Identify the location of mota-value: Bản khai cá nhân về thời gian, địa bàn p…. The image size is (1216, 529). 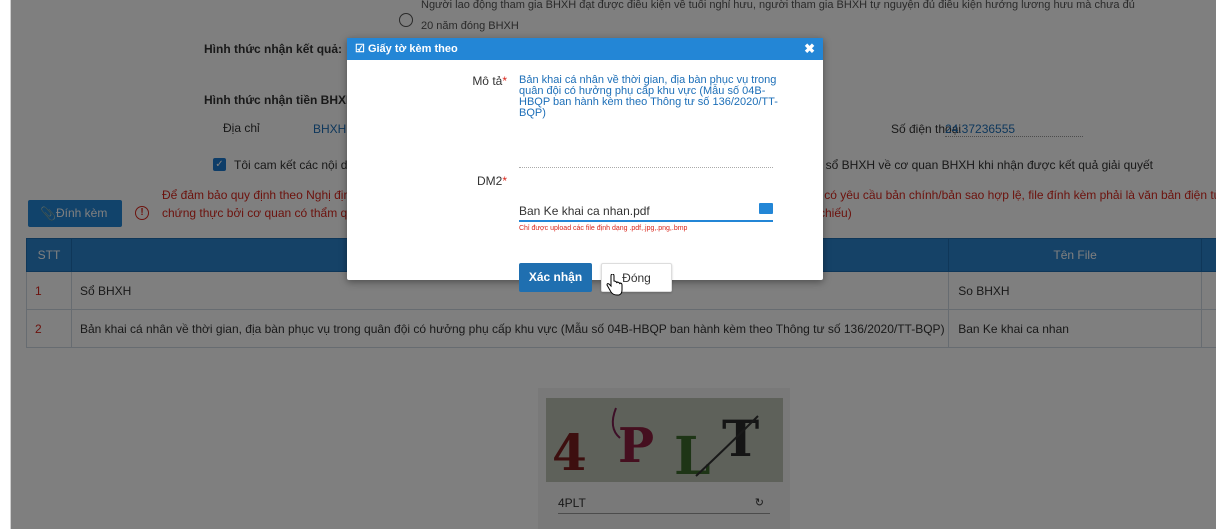
(649, 97).